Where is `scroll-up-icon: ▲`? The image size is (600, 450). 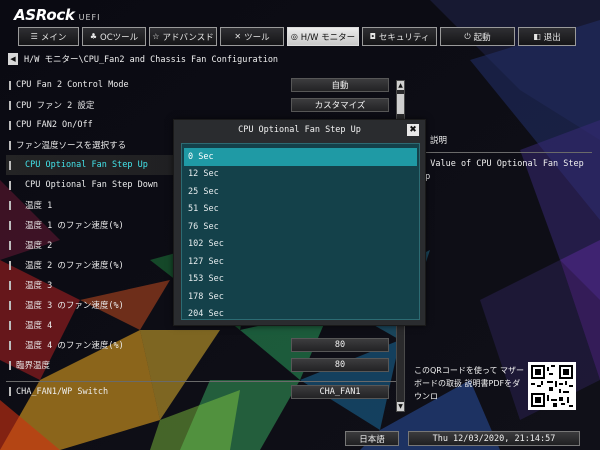
scroll-up-icon: ▲ is located at coordinates (400, 85).